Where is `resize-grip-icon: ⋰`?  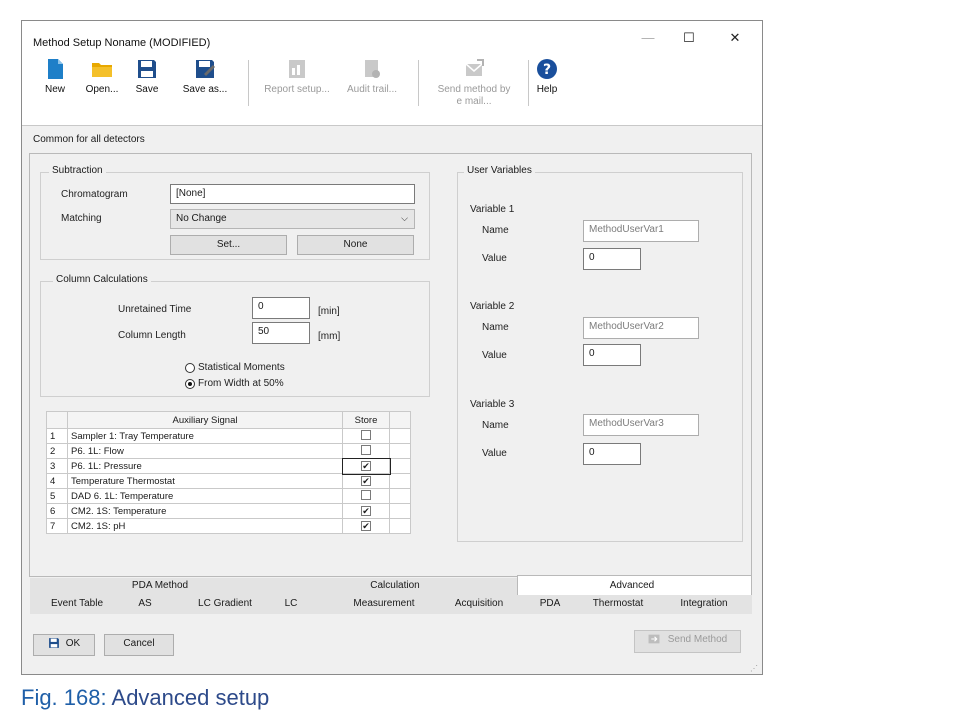
resize-grip-icon: ⋰ is located at coordinates (754, 668).